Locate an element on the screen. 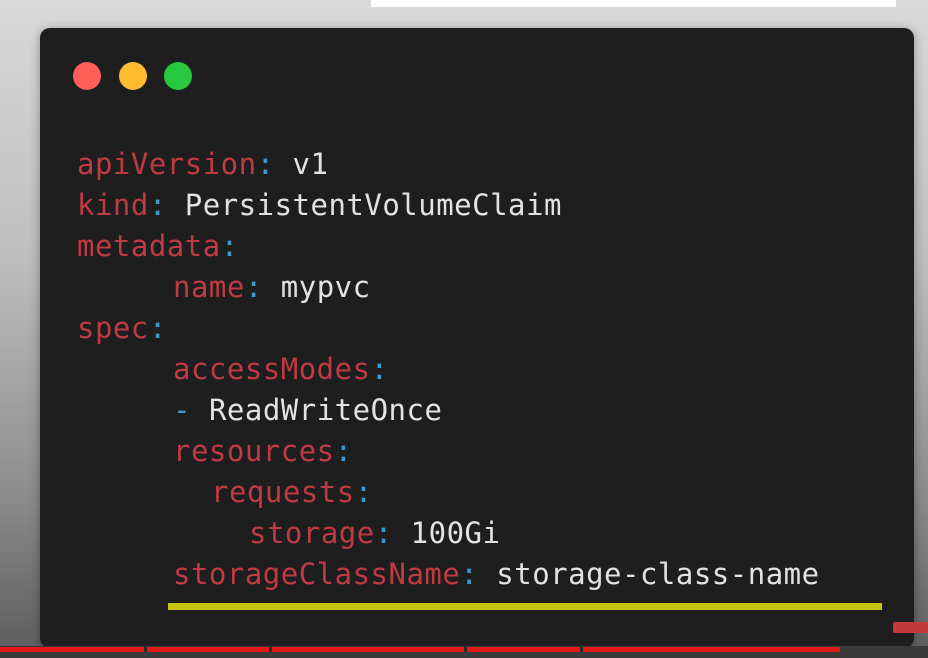 The height and width of the screenshot is (658, 928). yaml-value: ReadWriteOnce is located at coordinates (325, 410).